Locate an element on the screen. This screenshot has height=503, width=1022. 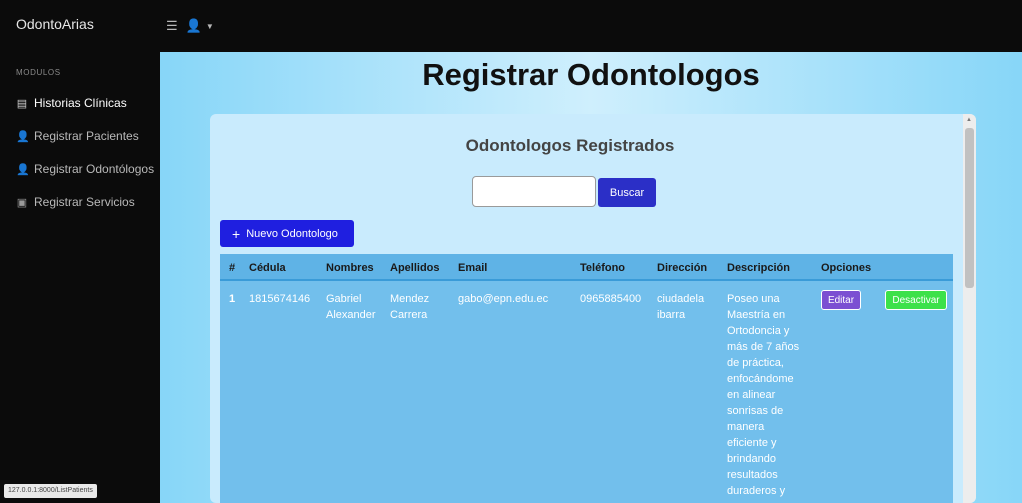
nombres-cell: Gabriel Alexander is located at coordinates (351, 307).